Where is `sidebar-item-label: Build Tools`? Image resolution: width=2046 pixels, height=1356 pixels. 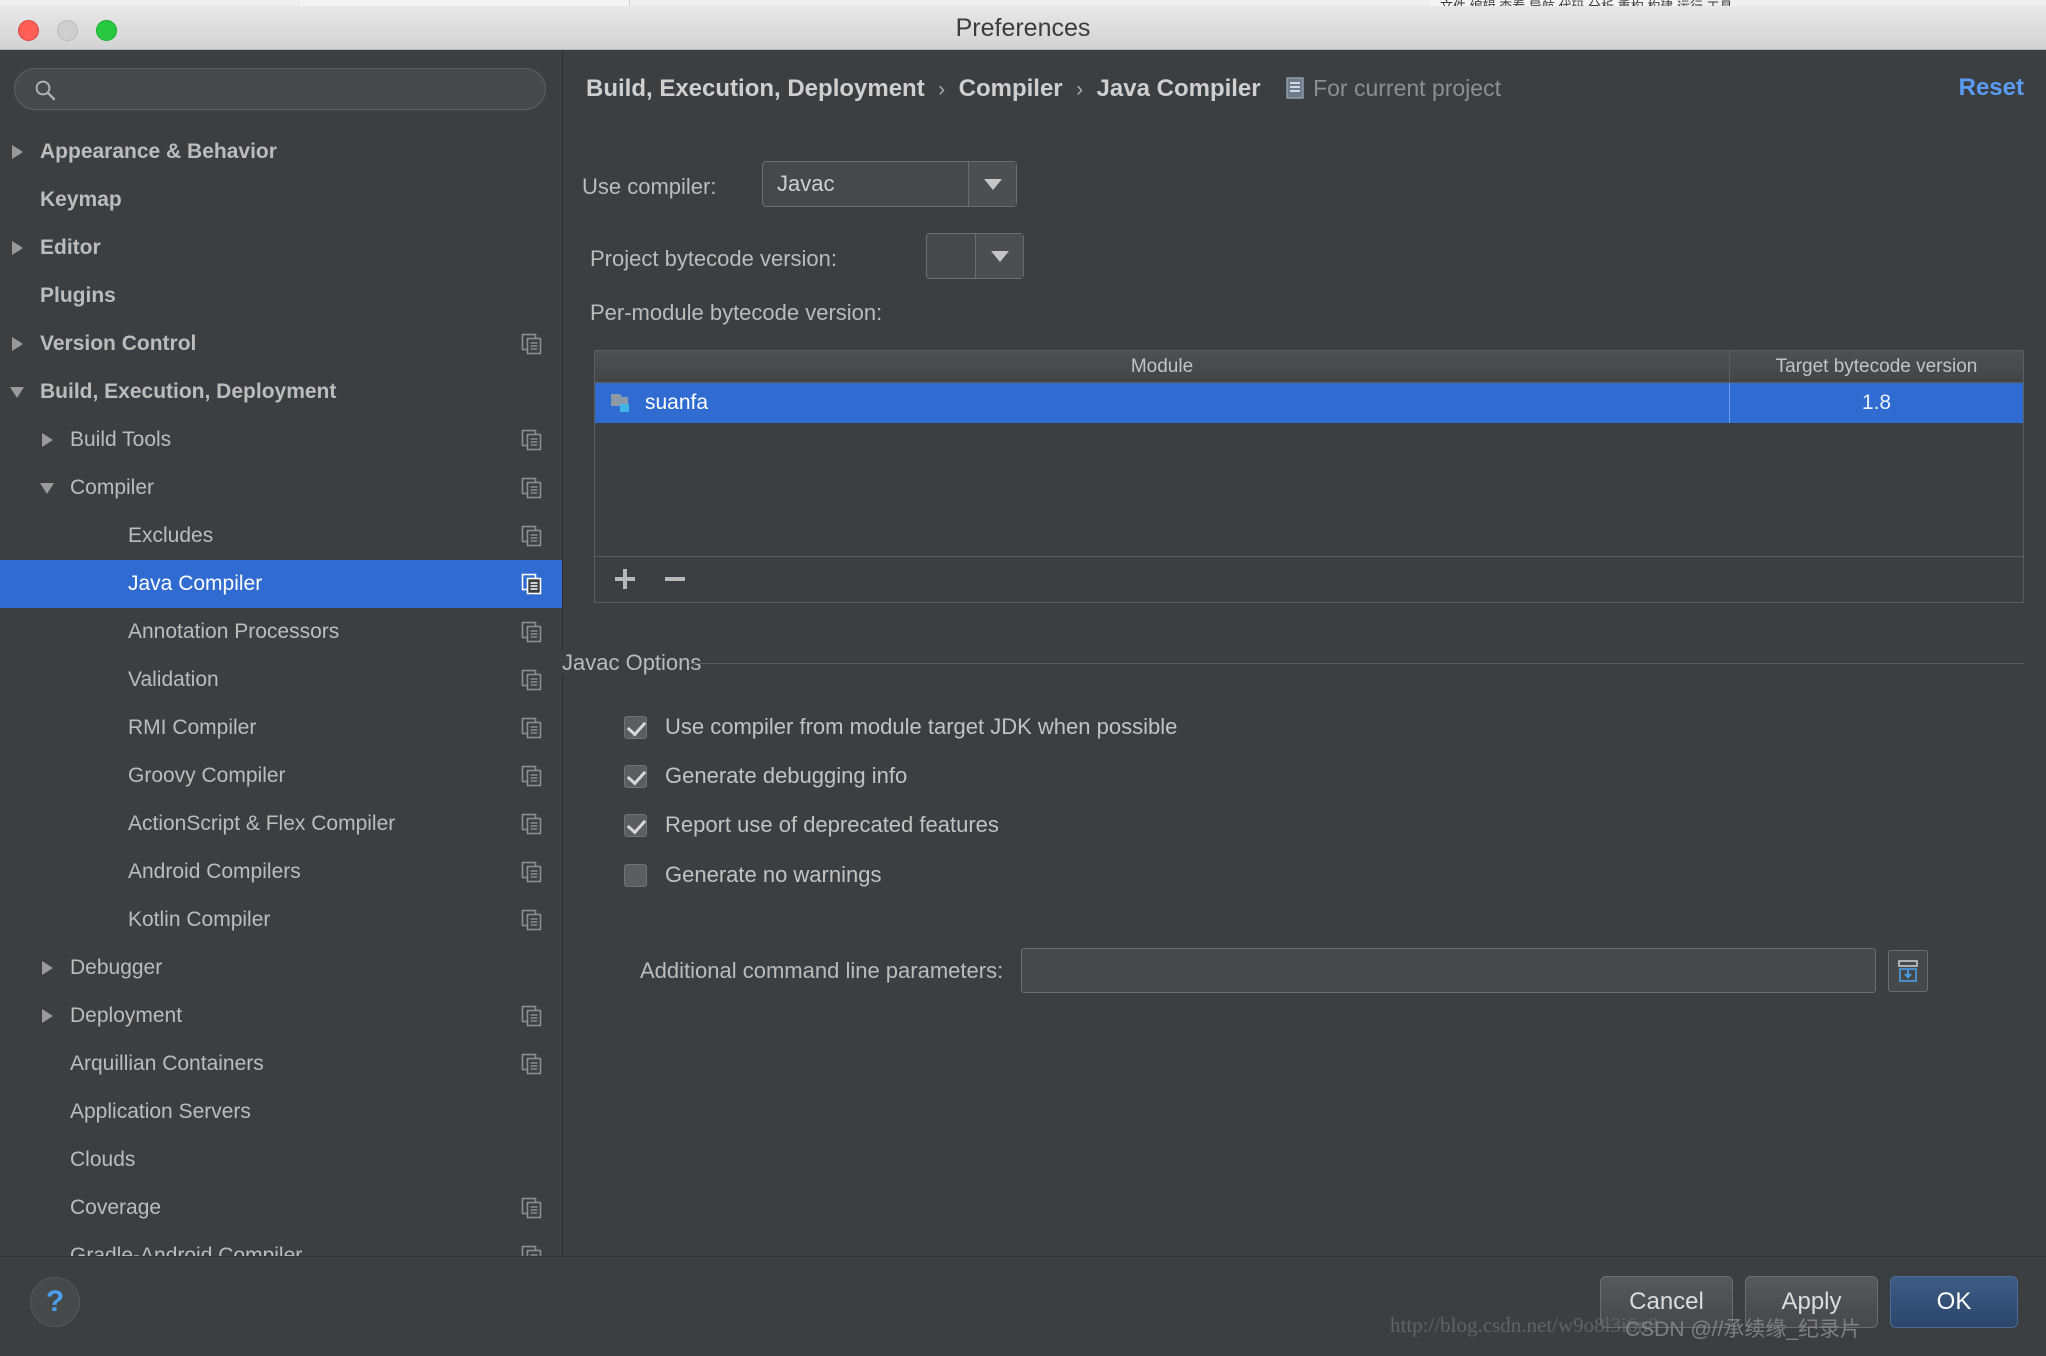 sidebar-item-label: Build Tools is located at coordinates (121, 439).